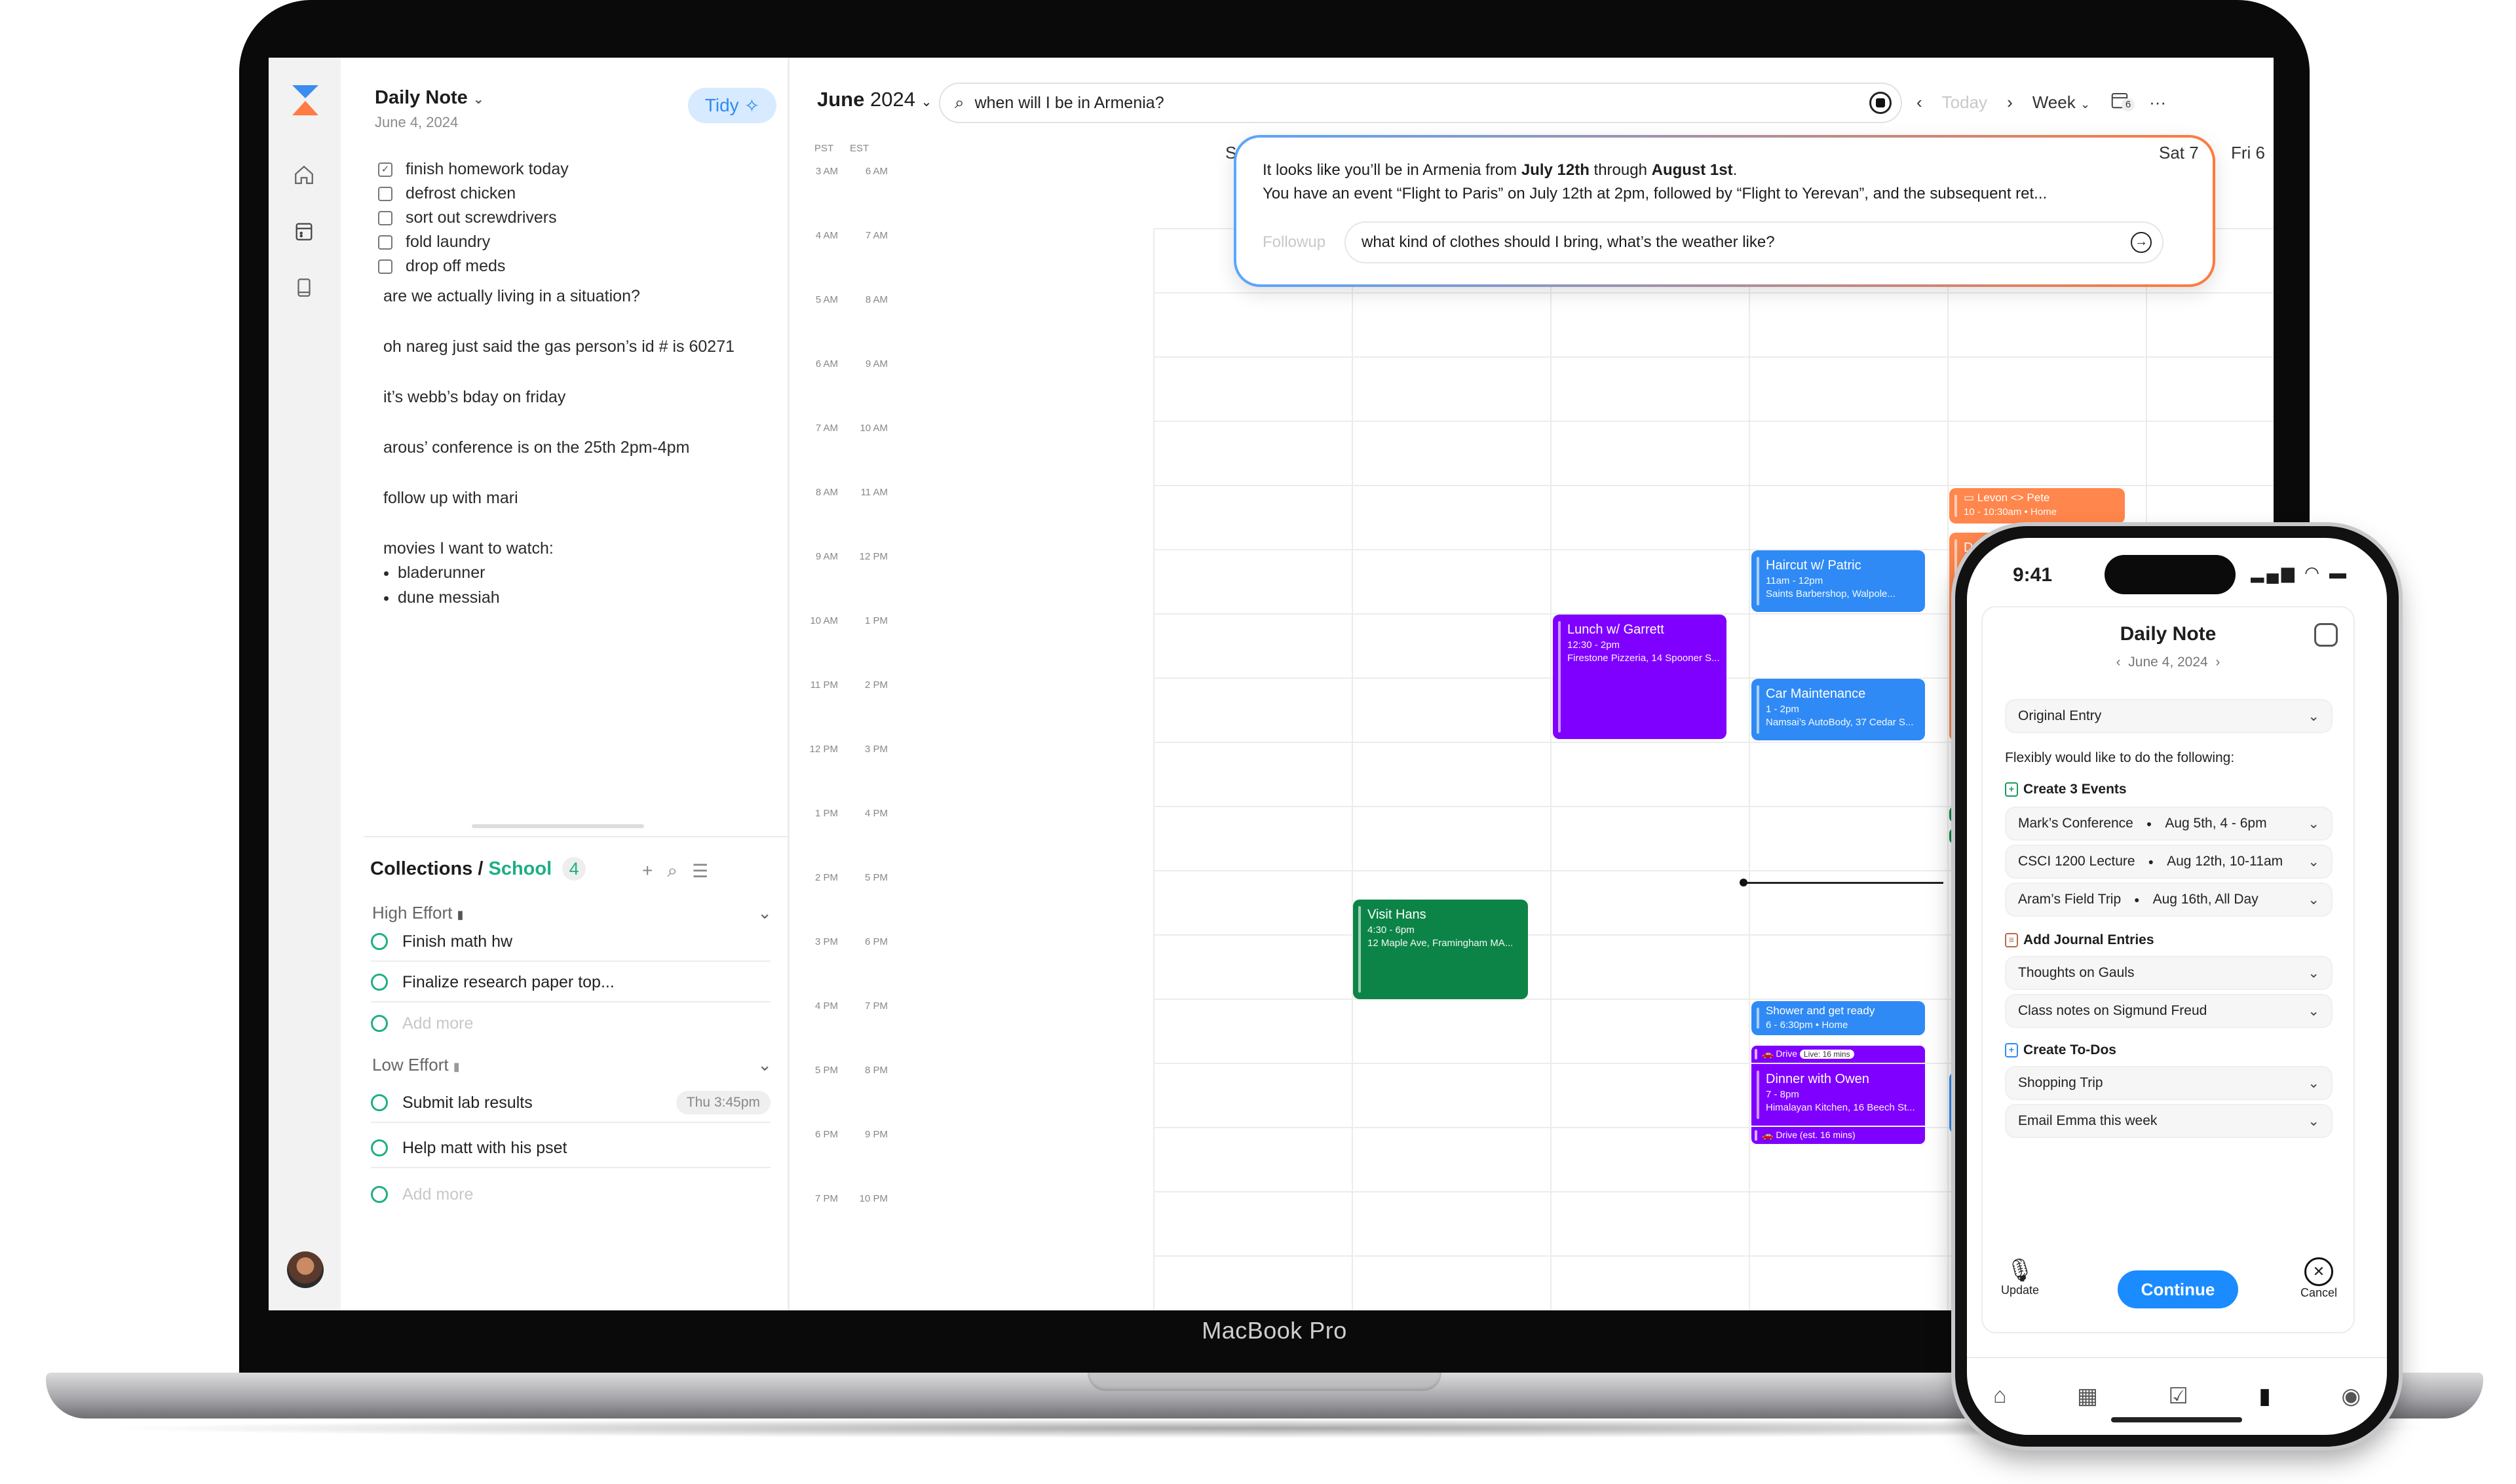 The width and height of the screenshot is (2516, 1484). What do you see at coordinates (1593, 645) in the screenshot?
I see `event-time: 12:30 - 2pm` at bounding box center [1593, 645].